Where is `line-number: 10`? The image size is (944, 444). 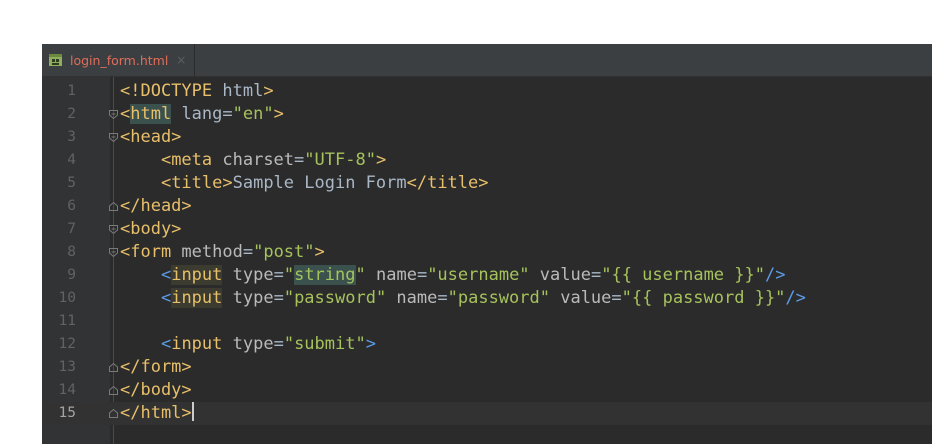 line-number: 10 is located at coordinates (67, 298).